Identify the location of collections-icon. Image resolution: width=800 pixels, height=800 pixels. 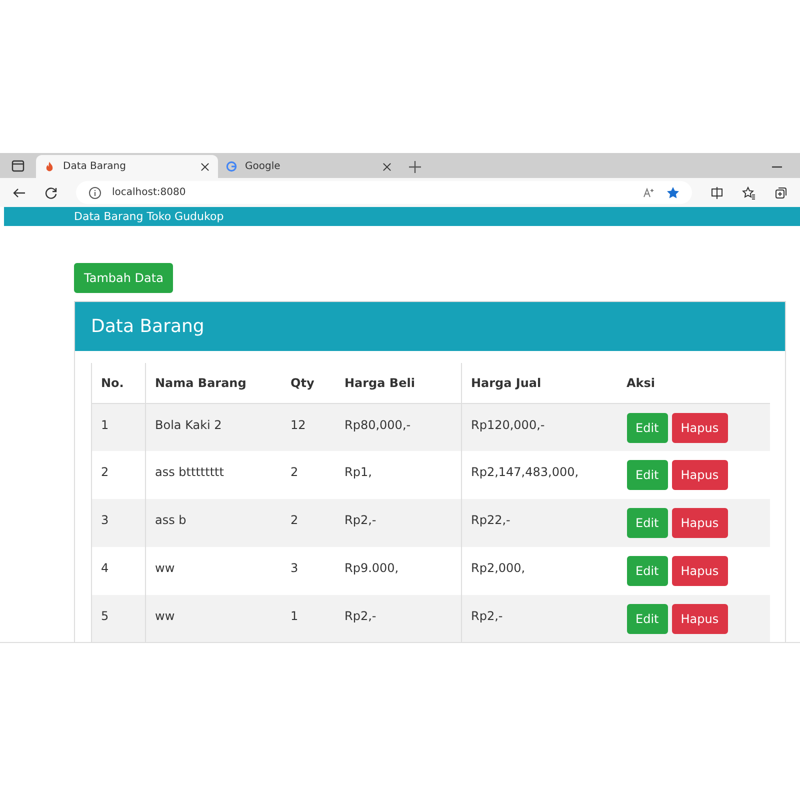
(781, 193).